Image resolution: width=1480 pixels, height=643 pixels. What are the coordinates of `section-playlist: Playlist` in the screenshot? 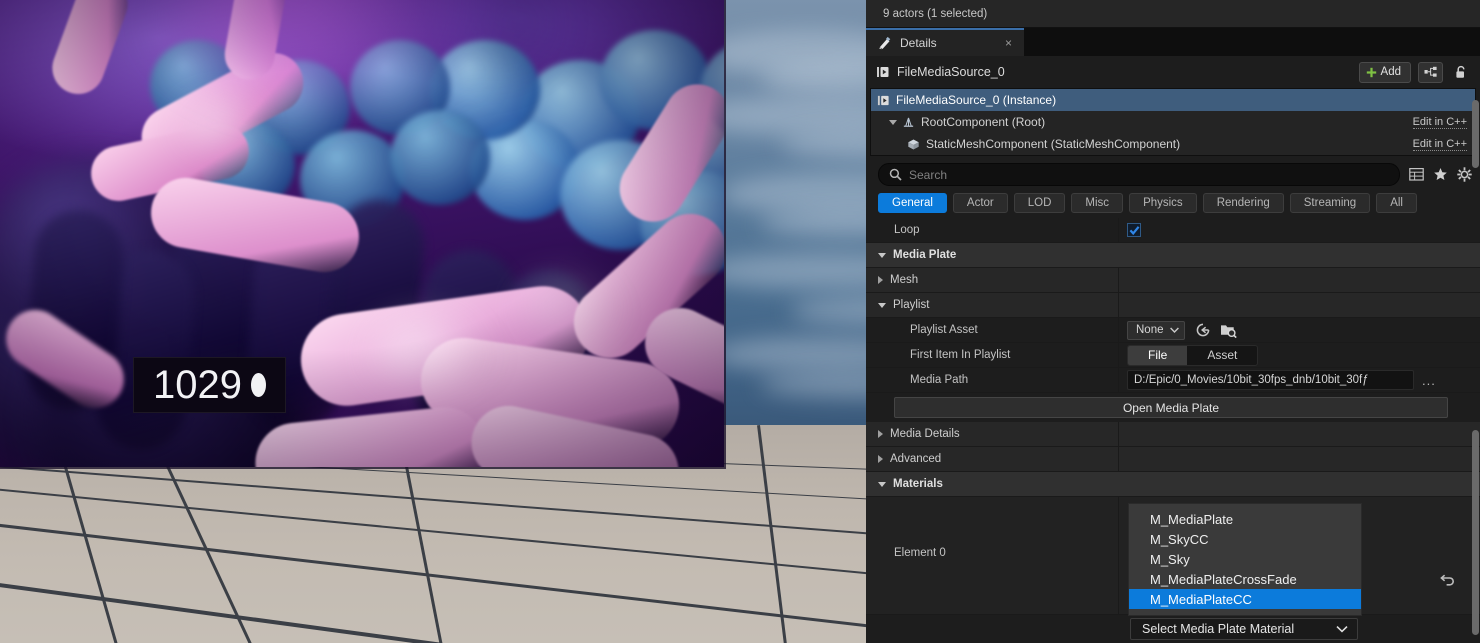 It's located at (1173, 305).